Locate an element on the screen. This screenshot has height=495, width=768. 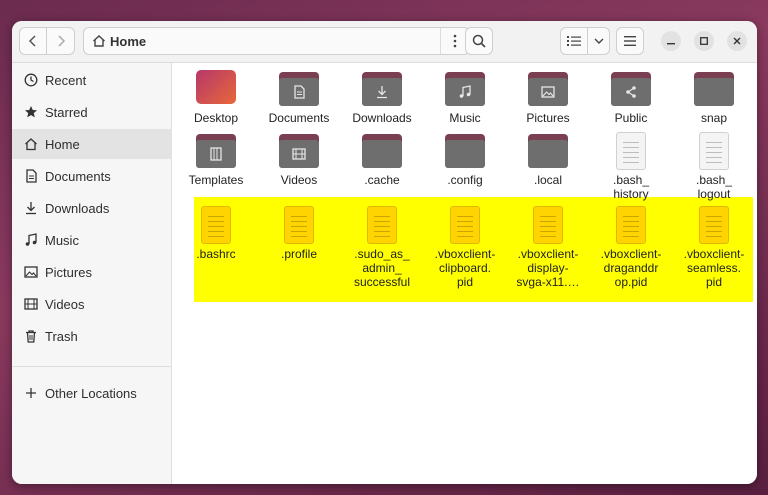
file-item-cache: .cache is located at coordinates (382, 159).